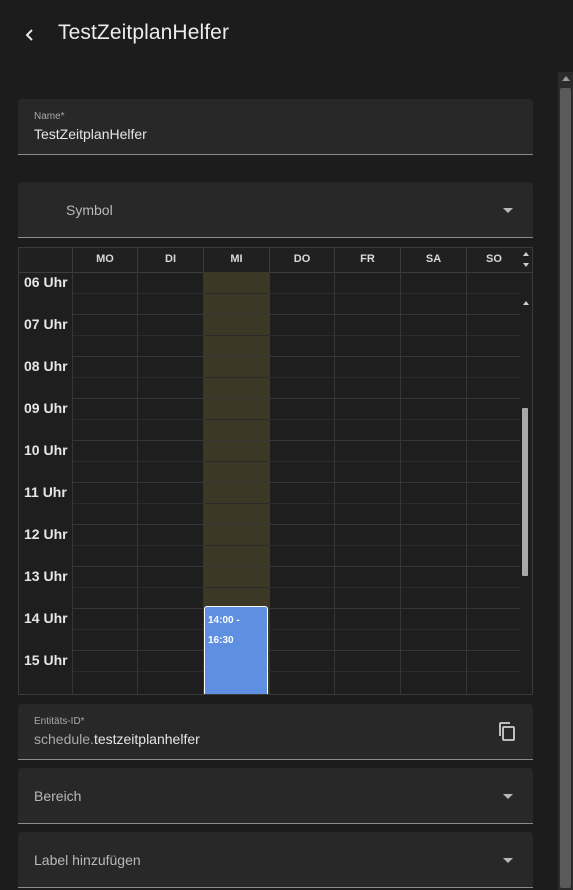  I want to click on entity-id-input: schedule.testzeitplanhelfer, so click(117, 739).